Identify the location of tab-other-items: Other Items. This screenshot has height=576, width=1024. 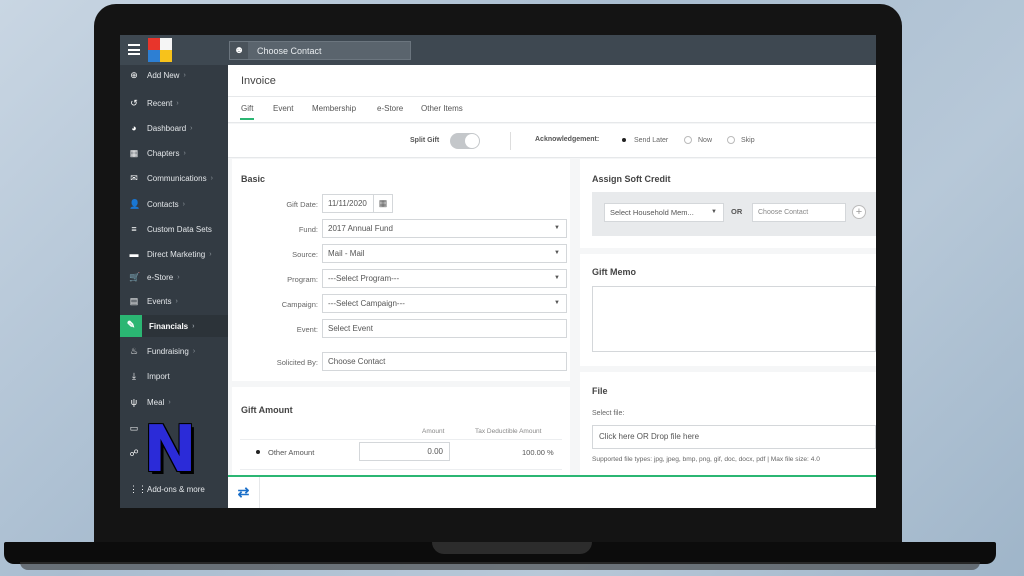
(442, 108).